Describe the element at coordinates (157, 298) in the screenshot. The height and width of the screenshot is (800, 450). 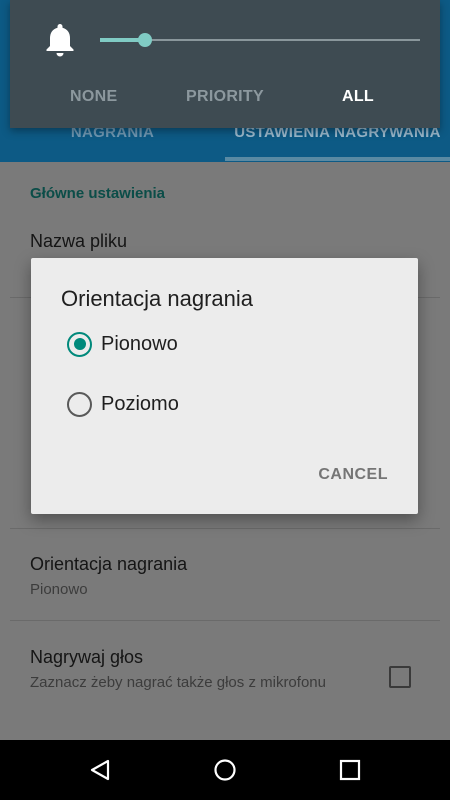
I see `dialog-title: Orientacja nagrania` at that location.